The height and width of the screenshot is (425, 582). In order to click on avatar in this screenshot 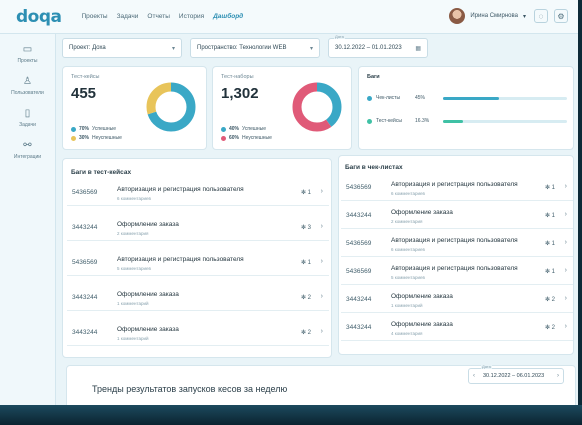, I will do `click(457, 16)`.